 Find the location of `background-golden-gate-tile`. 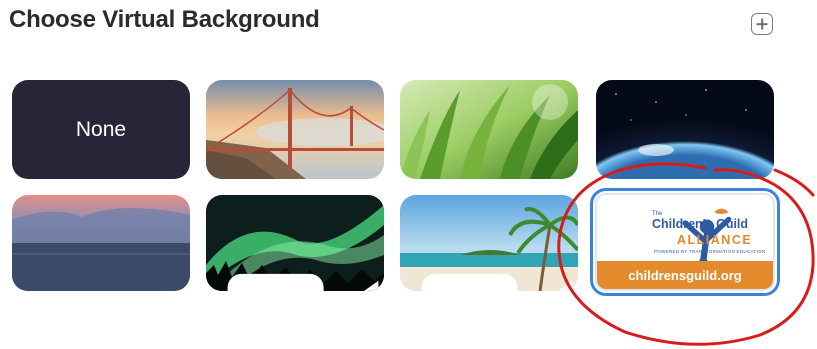

background-golden-gate-tile is located at coordinates (295, 129).